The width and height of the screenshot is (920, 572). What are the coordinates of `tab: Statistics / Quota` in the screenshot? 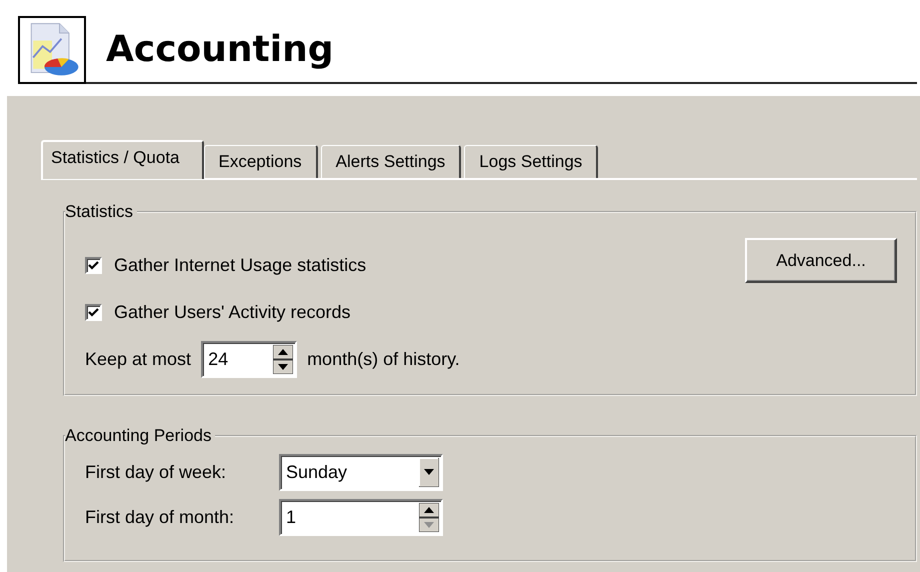 It's located at (122, 159).